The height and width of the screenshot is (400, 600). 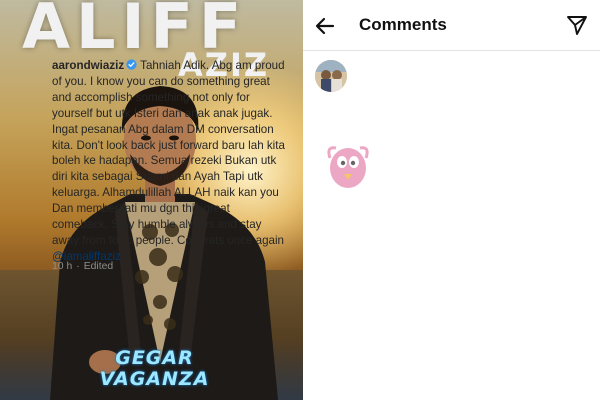 I want to click on verified-badge-icon, so click(x=131, y=64).